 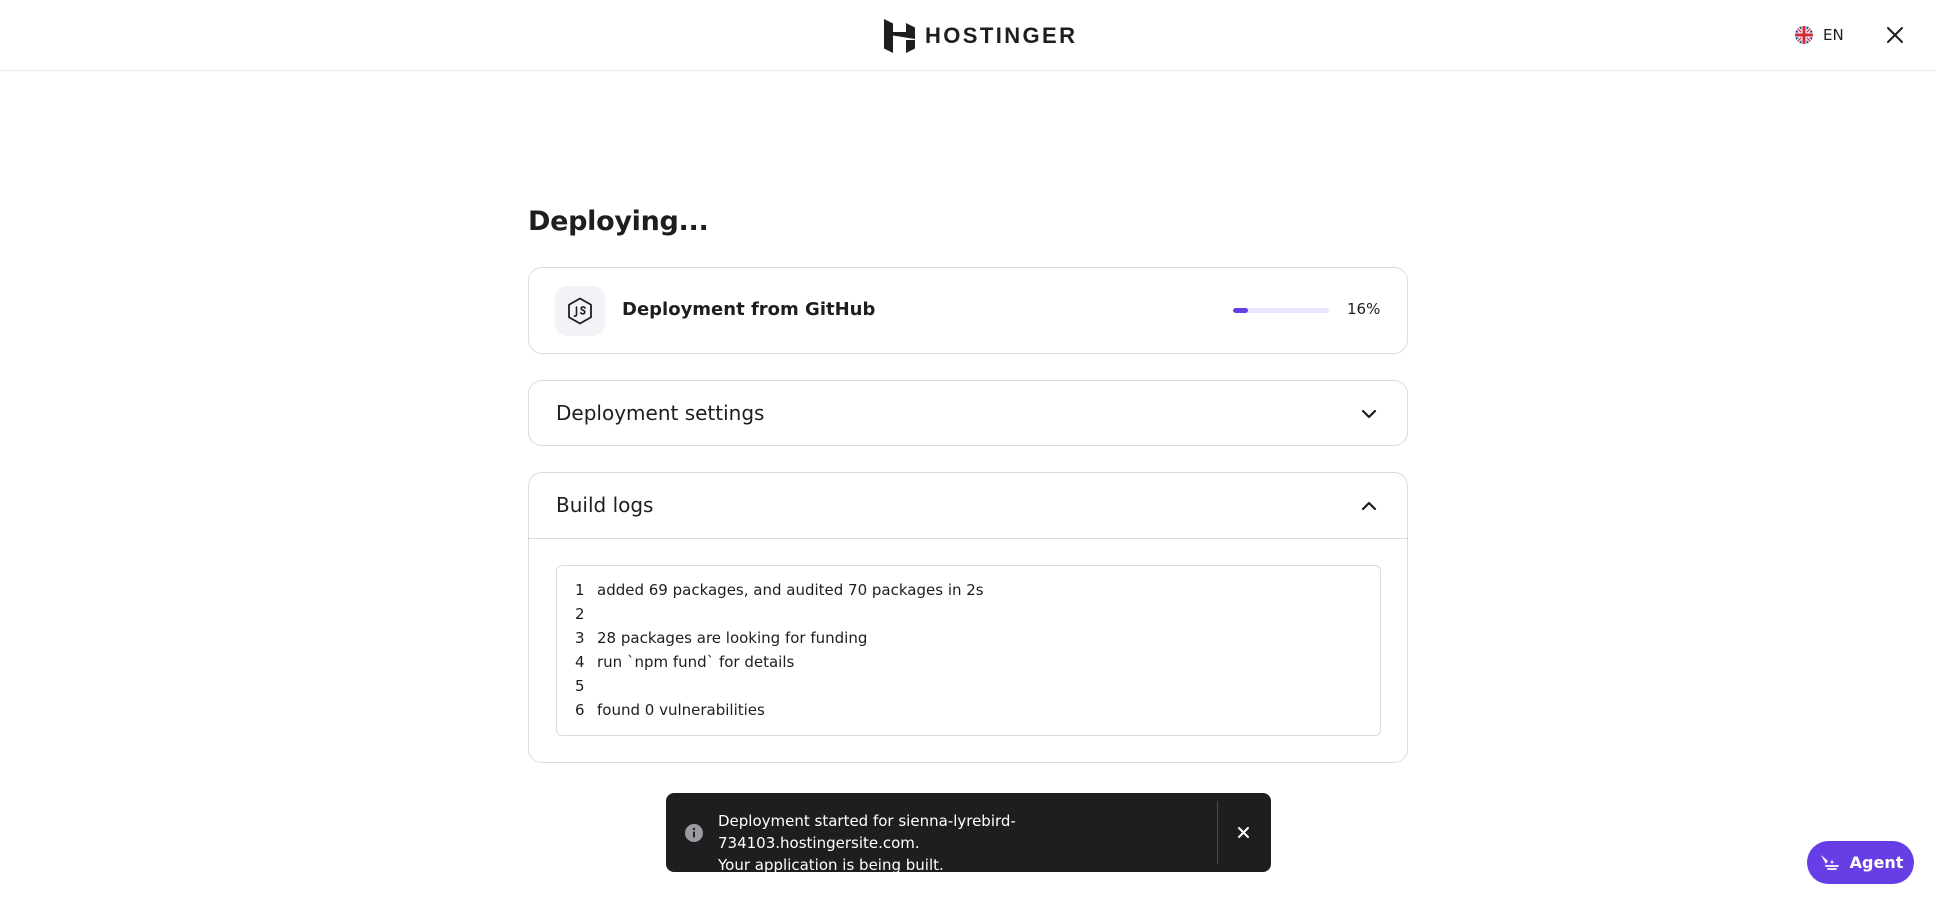 I want to click on deployment-progress-fill, so click(x=1241, y=310).